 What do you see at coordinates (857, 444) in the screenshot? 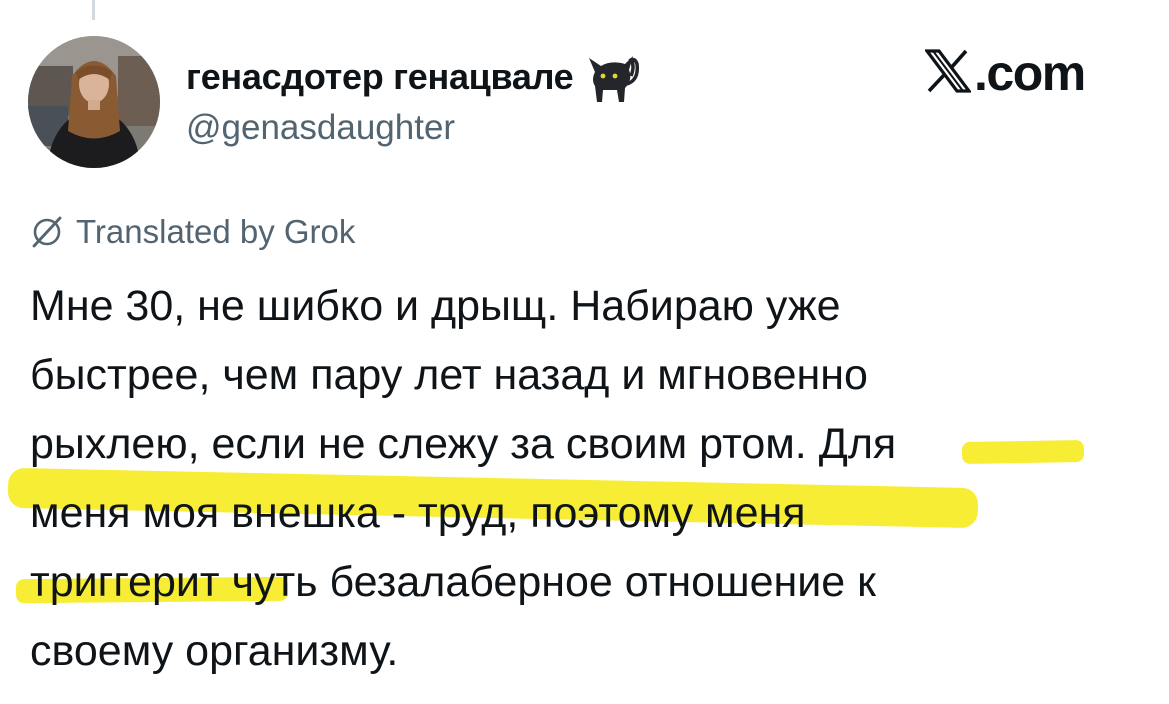
I see `highlighted-text: Для` at bounding box center [857, 444].